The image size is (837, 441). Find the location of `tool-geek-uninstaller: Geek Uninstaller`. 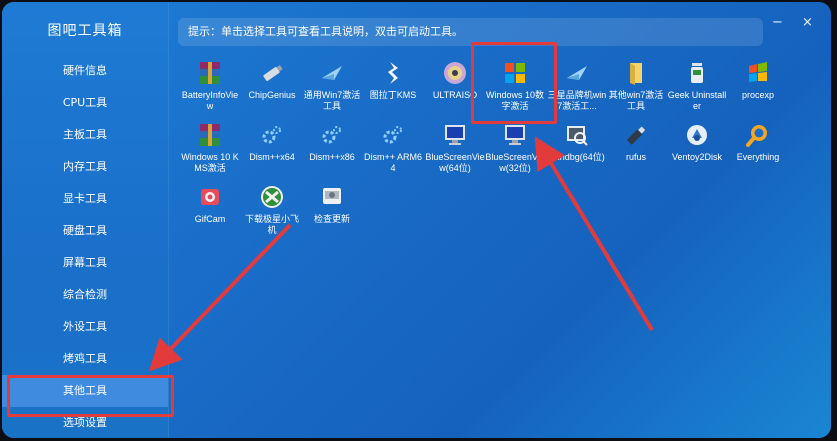

tool-geek-uninstaller: Geek Uninstaller is located at coordinates (697, 86).